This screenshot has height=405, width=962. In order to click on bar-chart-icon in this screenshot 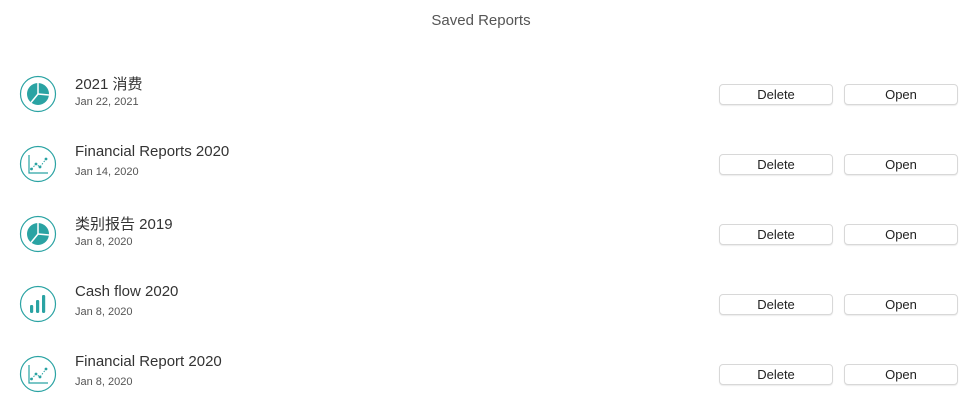, I will do `click(38, 304)`.